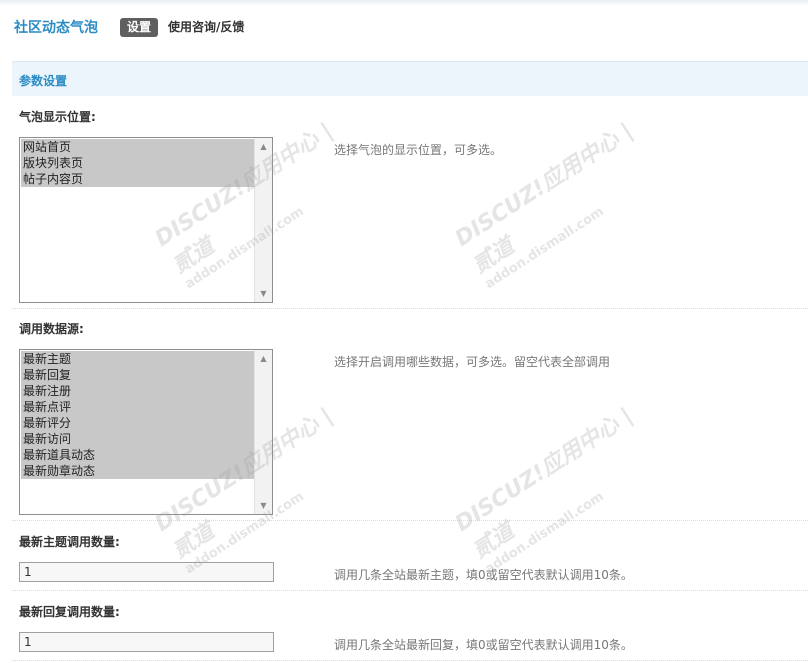 The height and width of the screenshot is (663, 808). Describe the element at coordinates (410, 78) in the screenshot. I see `section-header: 参数设置` at that location.